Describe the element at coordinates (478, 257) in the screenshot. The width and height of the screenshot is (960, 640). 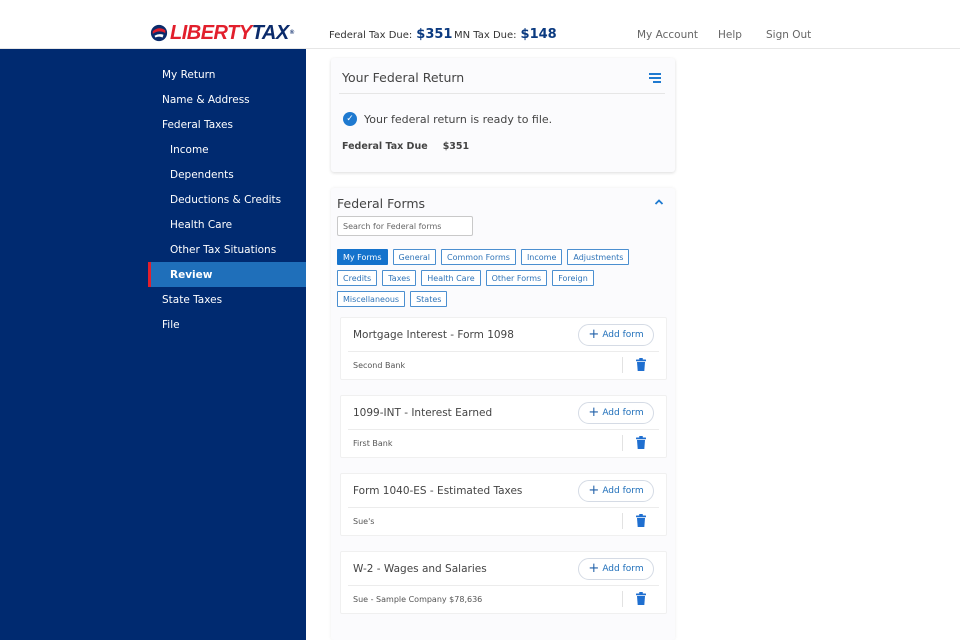
I see `filter-chip-common-forms: Common Forms` at that location.